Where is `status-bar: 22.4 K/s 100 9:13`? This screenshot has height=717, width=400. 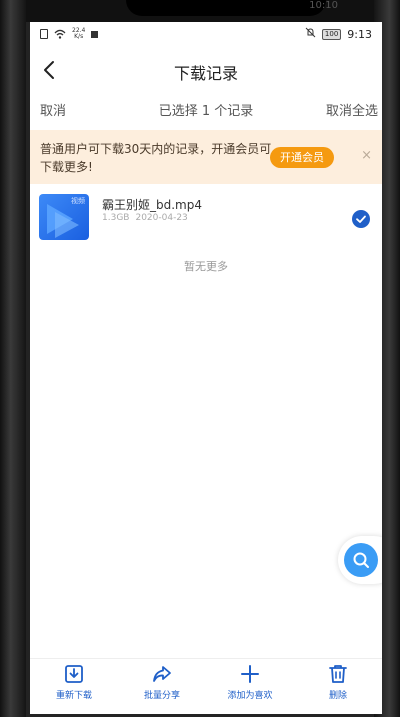
status-bar: 22.4 K/s 100 9:13 is located at coordinates (206, 34).